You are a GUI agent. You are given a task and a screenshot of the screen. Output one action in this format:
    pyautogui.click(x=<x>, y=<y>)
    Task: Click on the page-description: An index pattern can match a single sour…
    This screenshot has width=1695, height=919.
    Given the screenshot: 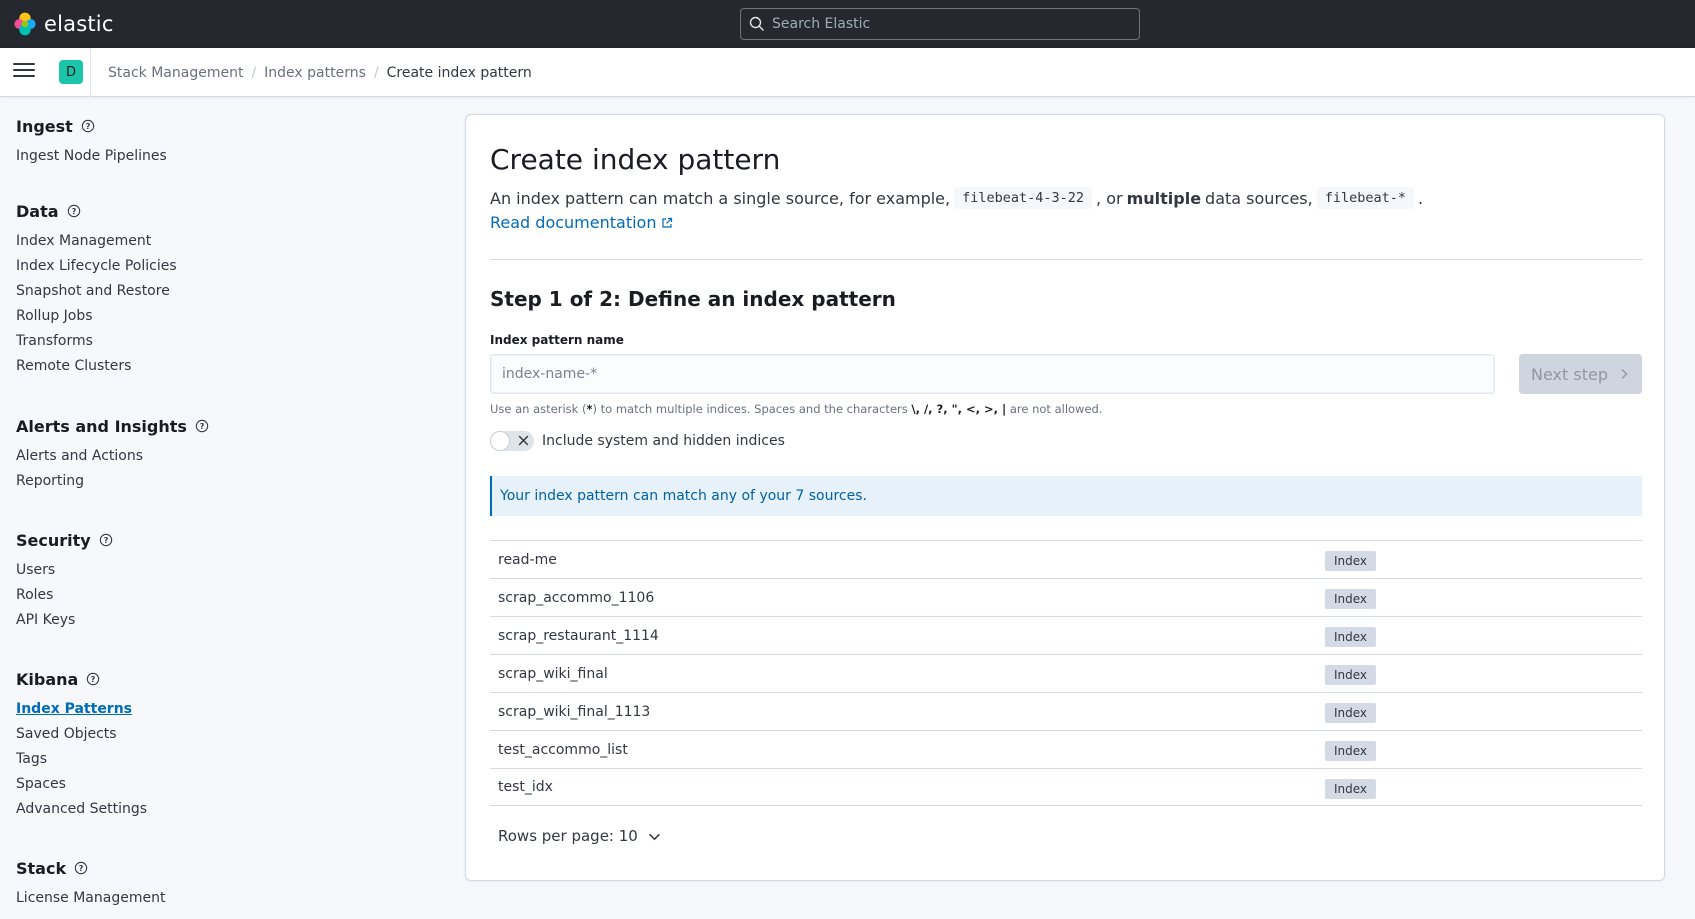 What is the action you would take?
    pyautogui.click(x=956, y=198)
    